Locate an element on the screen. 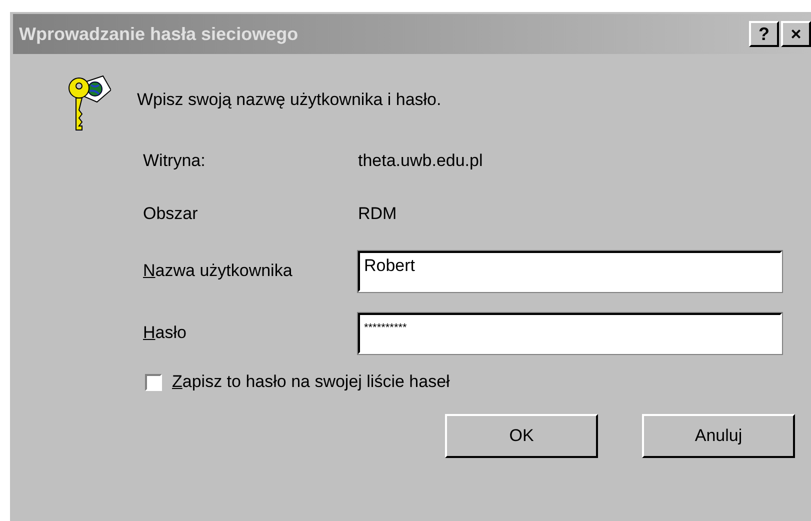  field-value: theta.uwb.edu.pl is located at coordinates (420, 160).